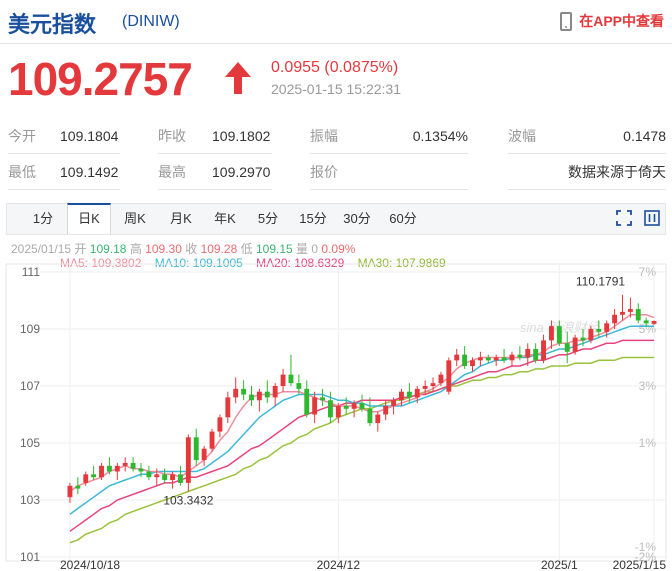 Image resolution: width=672 pixels, height=571 pixels. I want to click on stat-low: 最低 109.1492, so click(64, 173).